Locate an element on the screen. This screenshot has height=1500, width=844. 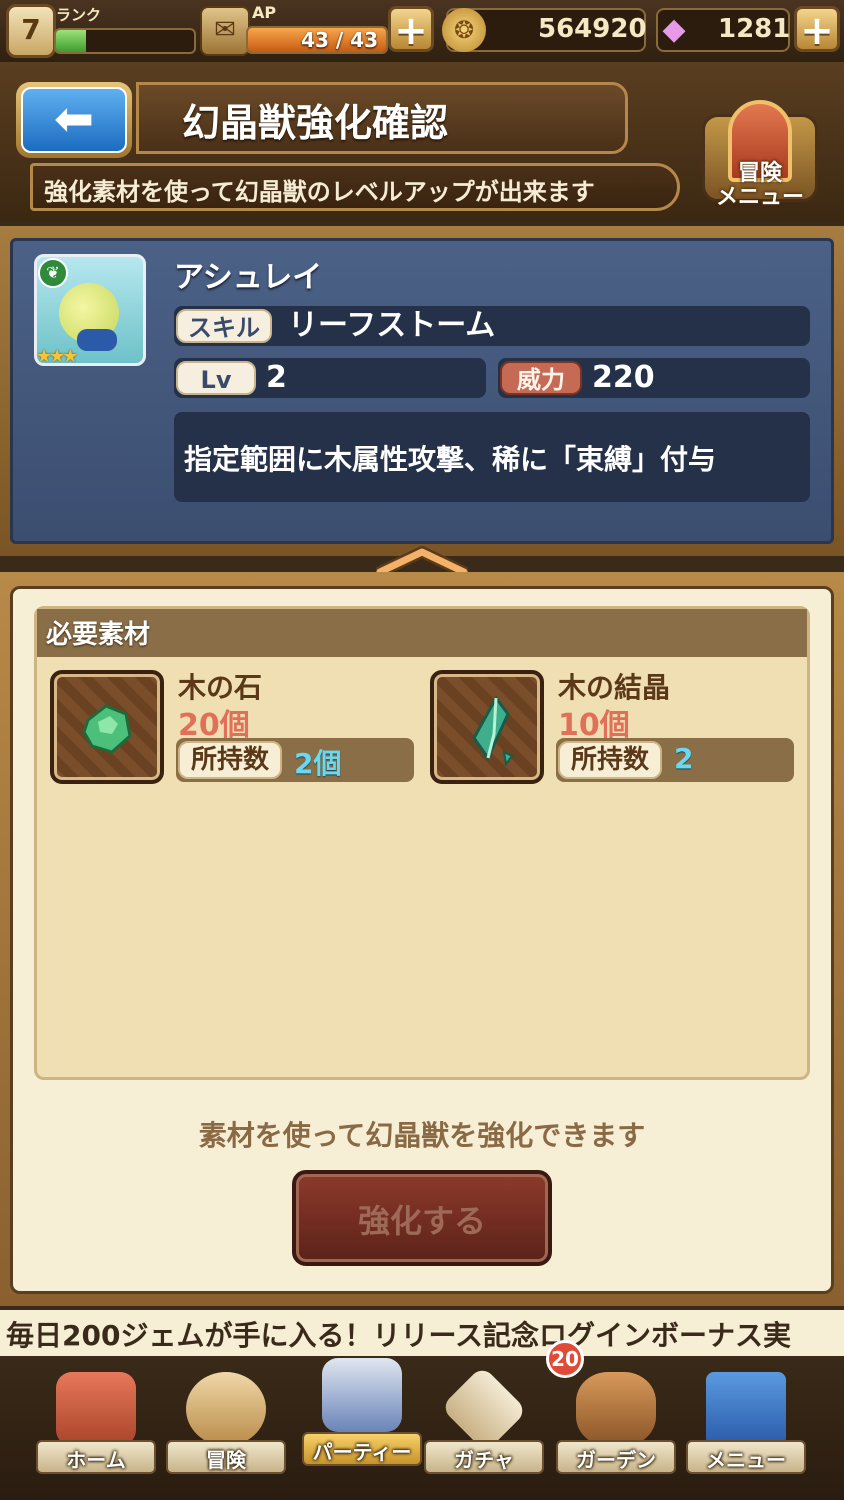
nav-label: ガチャ is located at coordinates (484, 1460).